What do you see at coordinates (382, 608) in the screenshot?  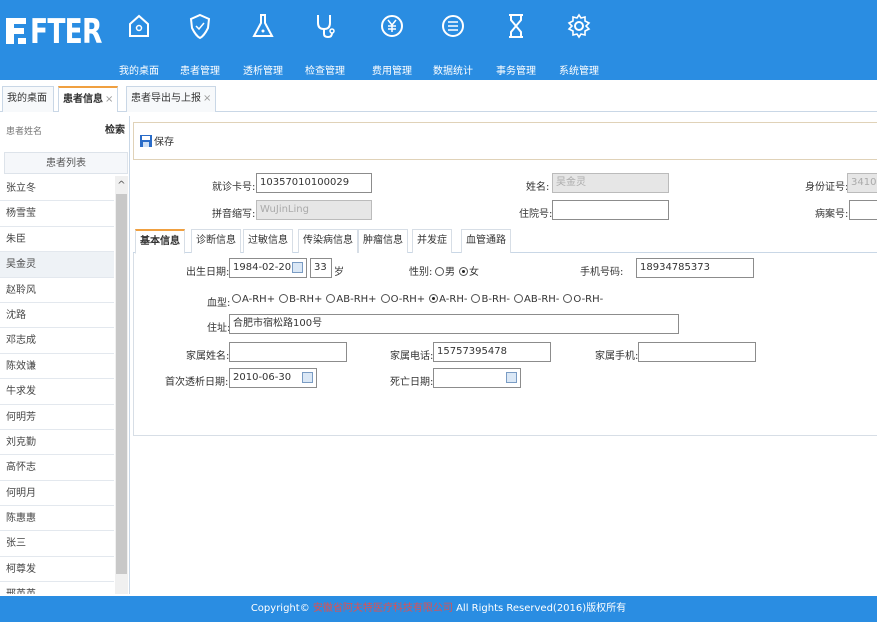 I see `company-name: 安徽省阿夫特医疗科技有限公司` at bounding box center [382, 608].